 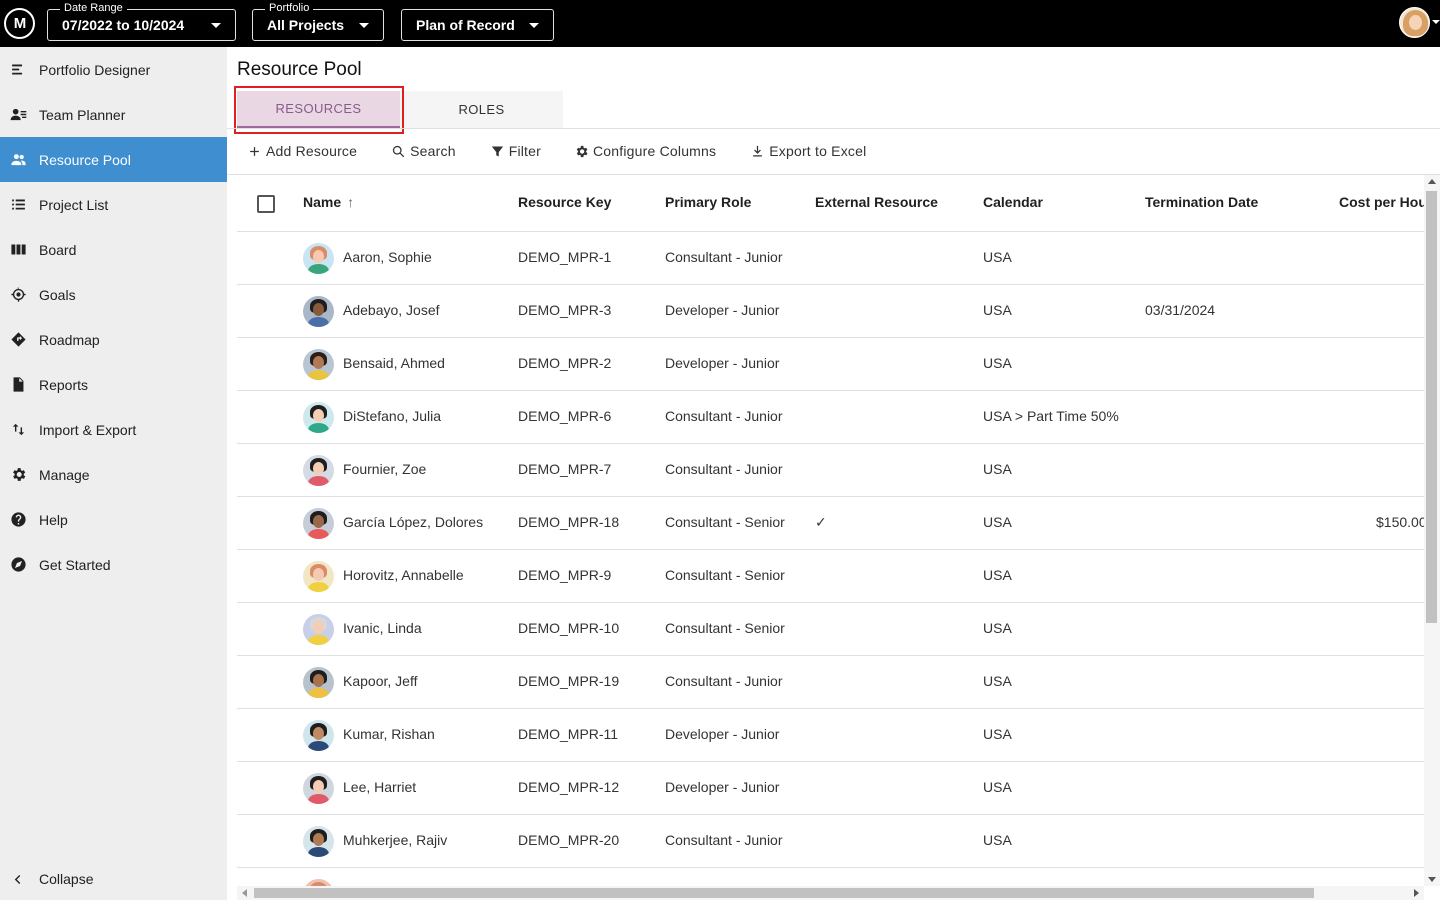 What do you see at coordinates (423, 151) in the screenshot?
I see `search-button: Search` at bounding box center [423, 151].